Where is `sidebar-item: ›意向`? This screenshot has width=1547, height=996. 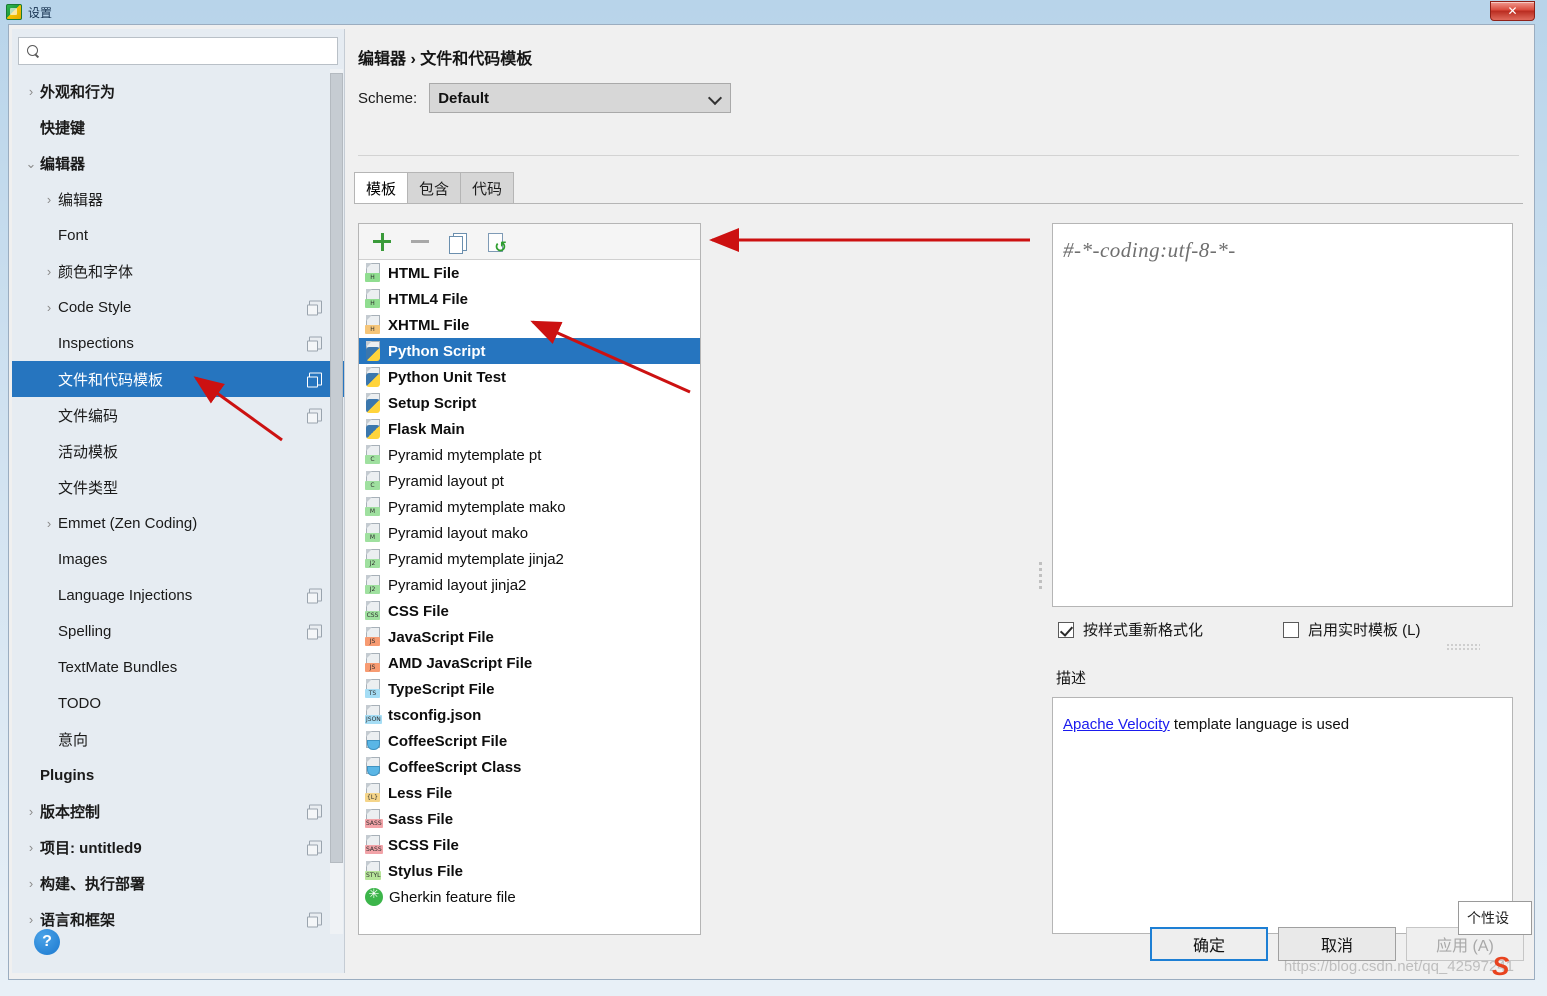
sidebar-item: ›意向 is located at coordinates (178, 739).